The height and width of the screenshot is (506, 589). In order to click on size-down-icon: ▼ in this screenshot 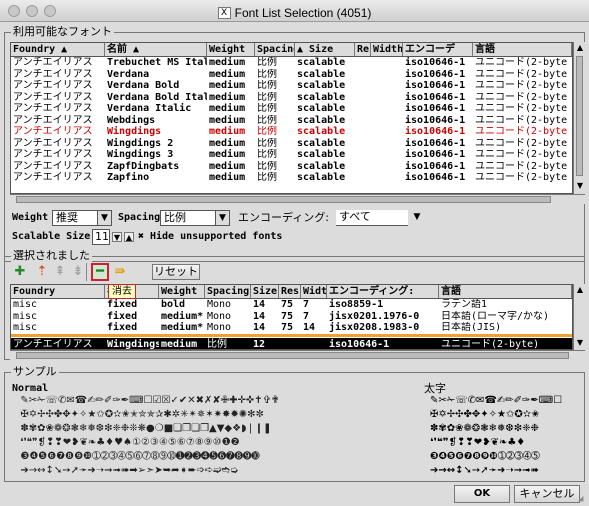, I will do `click(117, 237)`.